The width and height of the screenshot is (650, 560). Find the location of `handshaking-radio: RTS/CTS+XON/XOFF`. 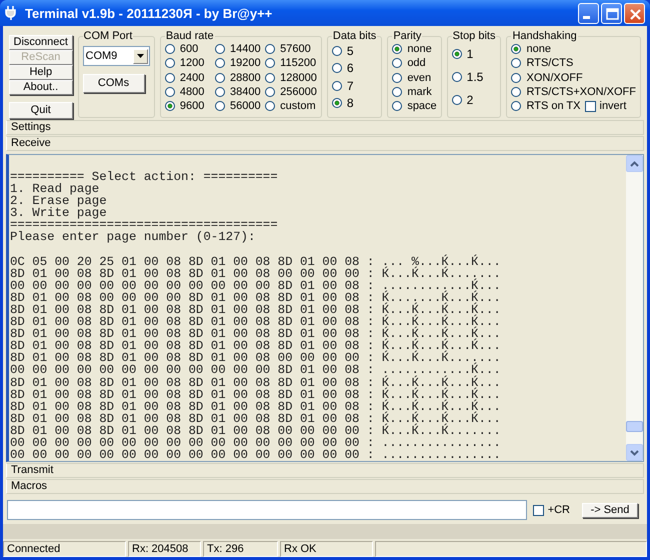

handshaking-radio: RTS/CTS+XON/XOFF is located at coordinates (573, 92).